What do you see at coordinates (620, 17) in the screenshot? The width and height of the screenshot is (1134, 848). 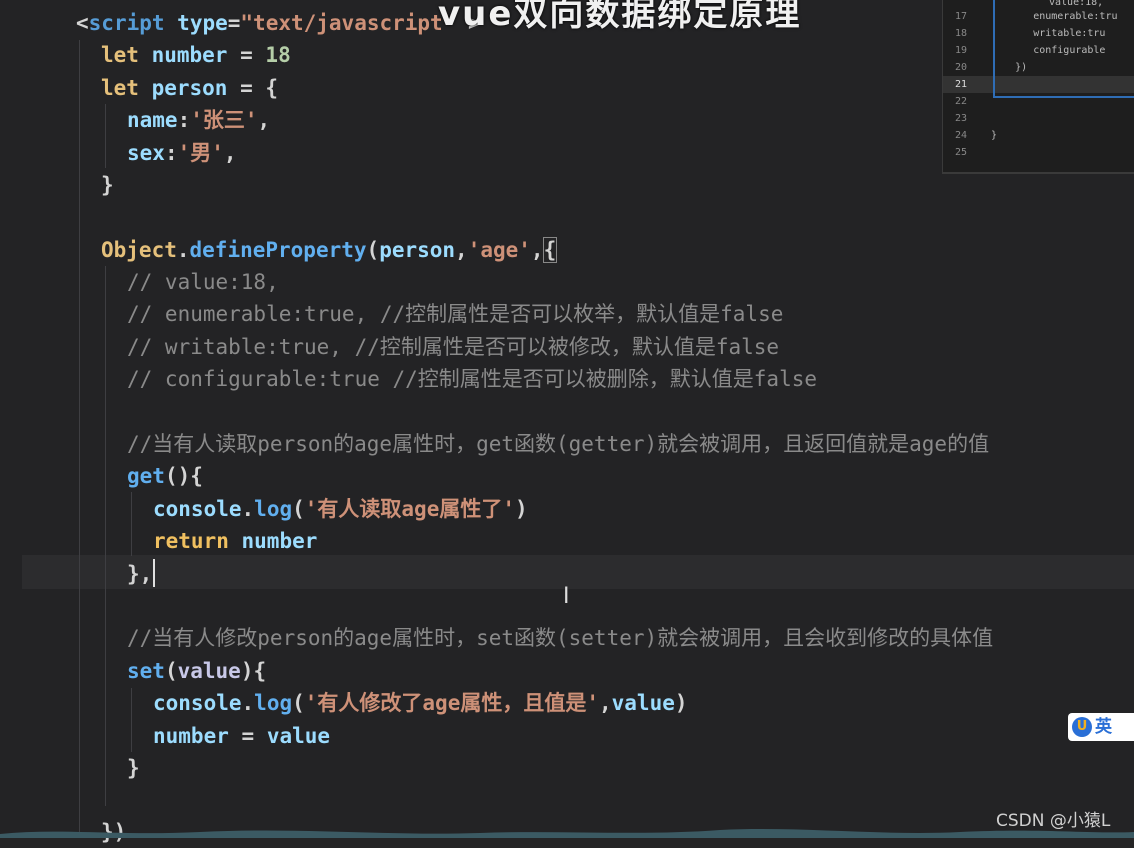 I see `video-title: vue双向数据绑定原理` at bounding box center [620, 17].